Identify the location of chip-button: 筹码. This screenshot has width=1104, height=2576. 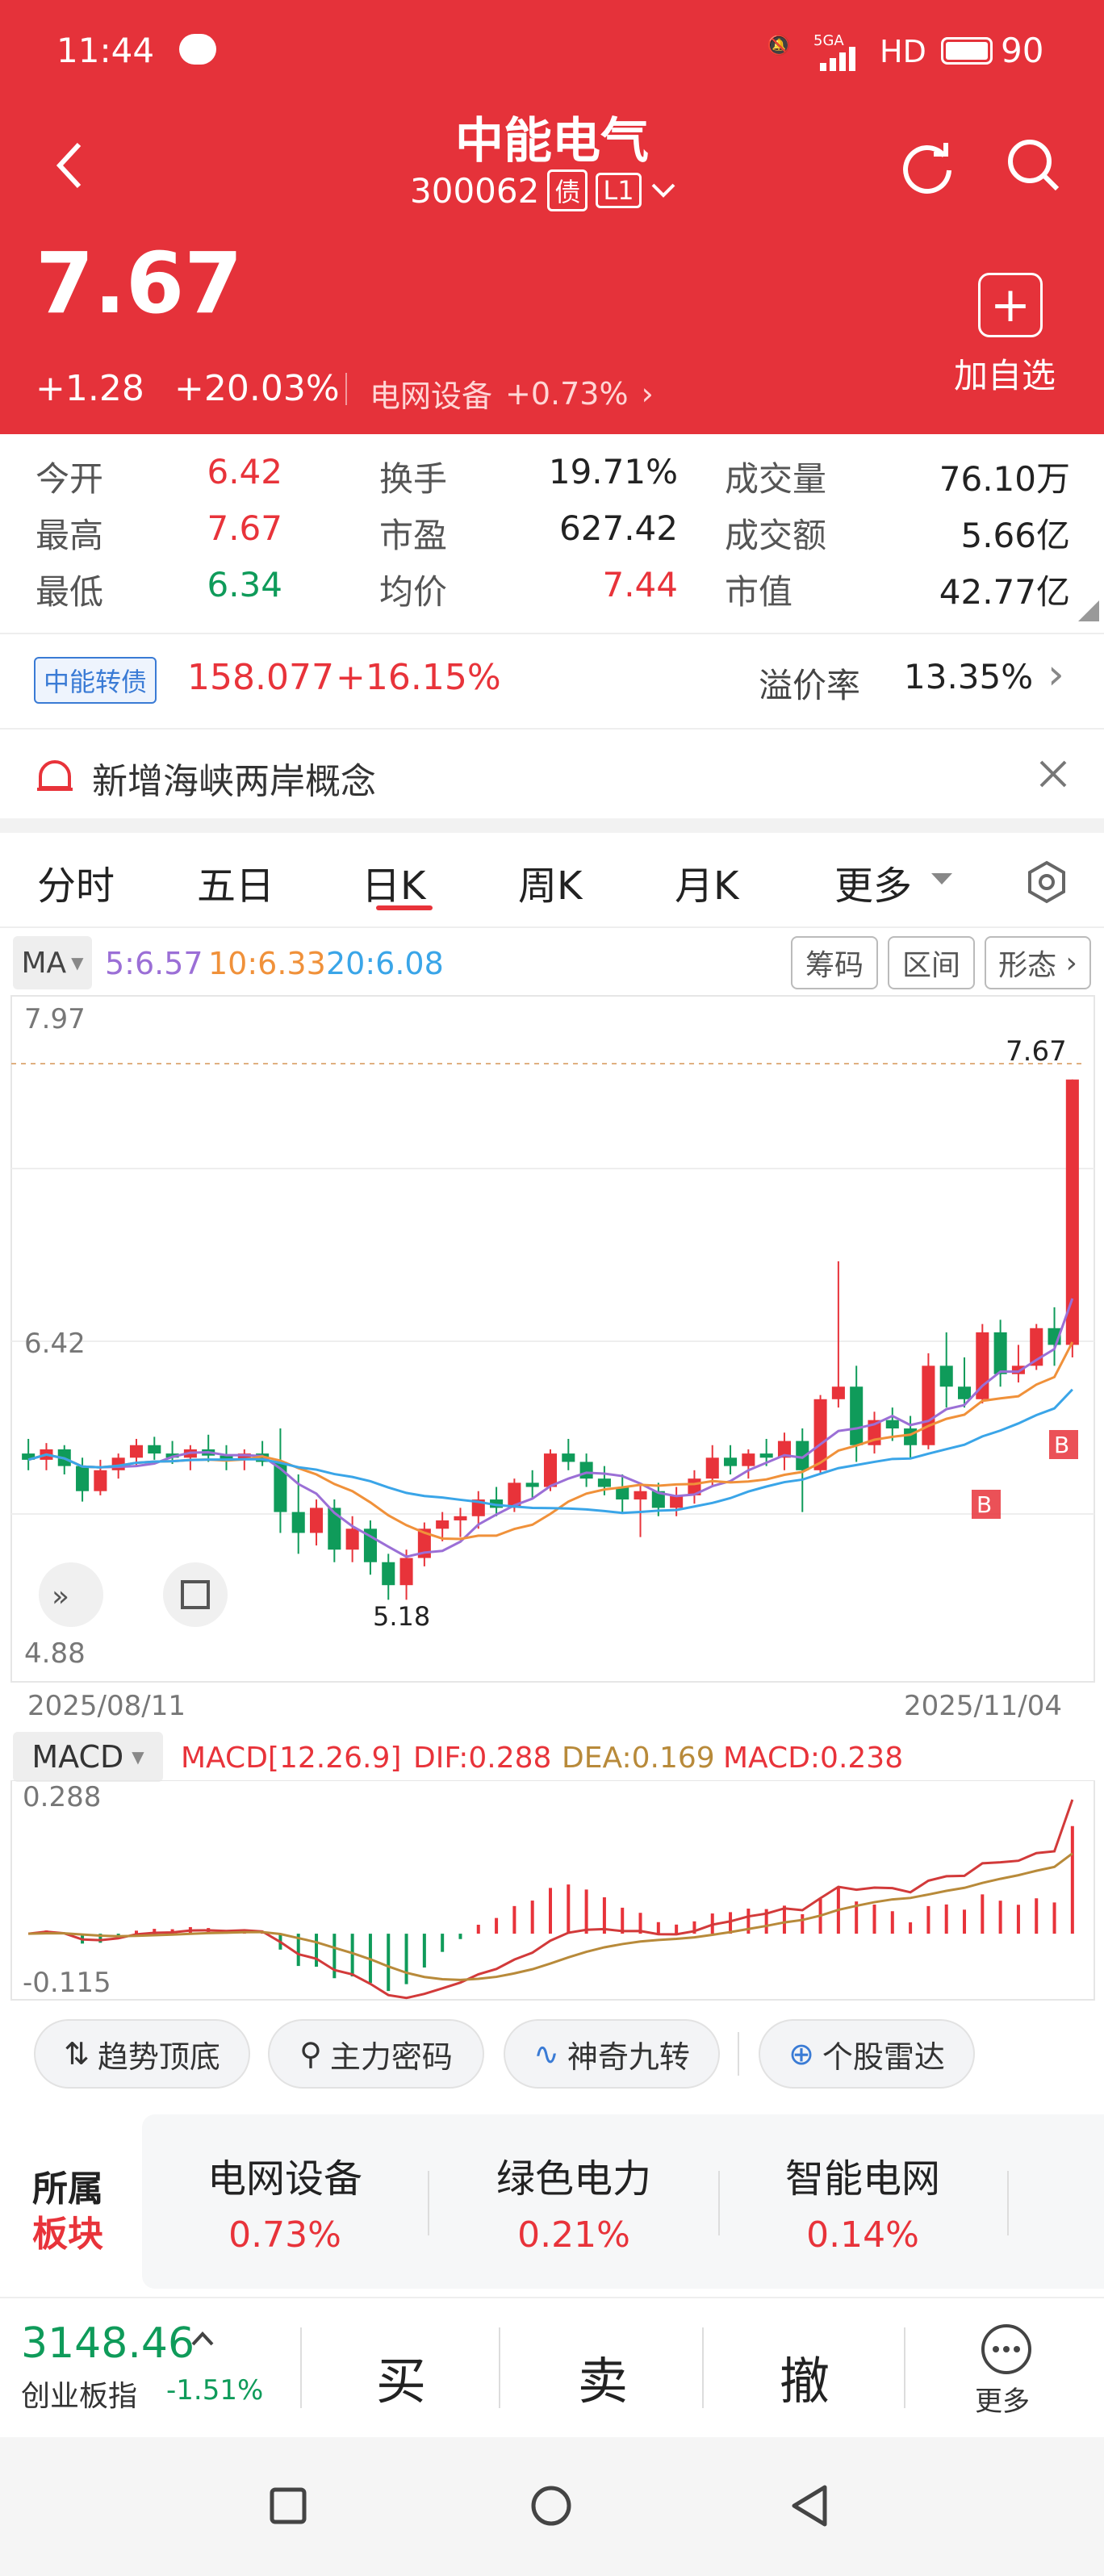
(834, 962).